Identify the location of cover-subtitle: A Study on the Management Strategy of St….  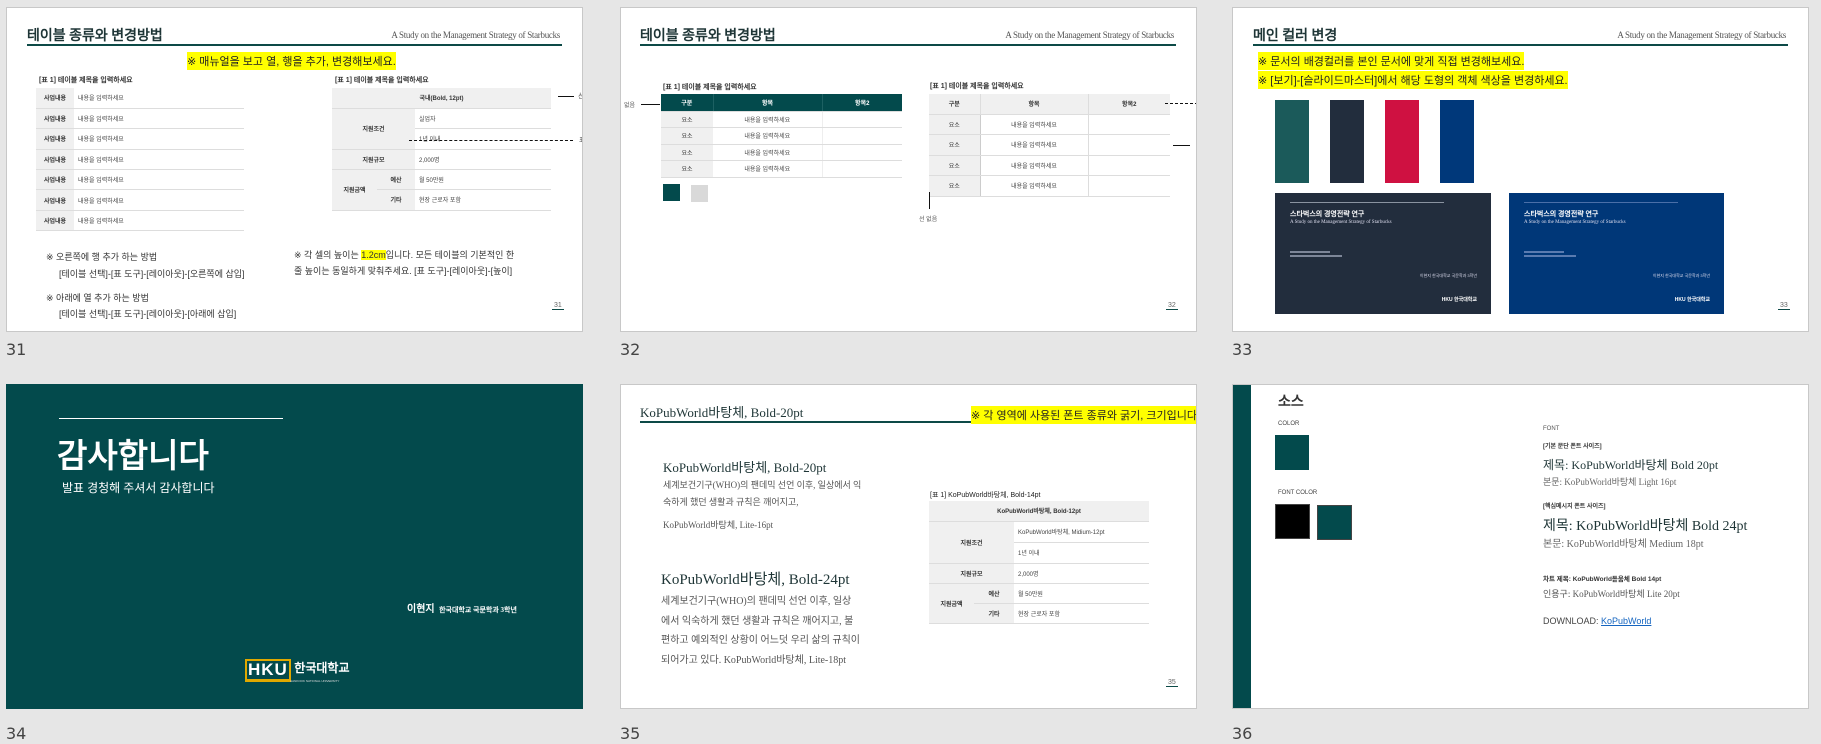
(1341, 222).